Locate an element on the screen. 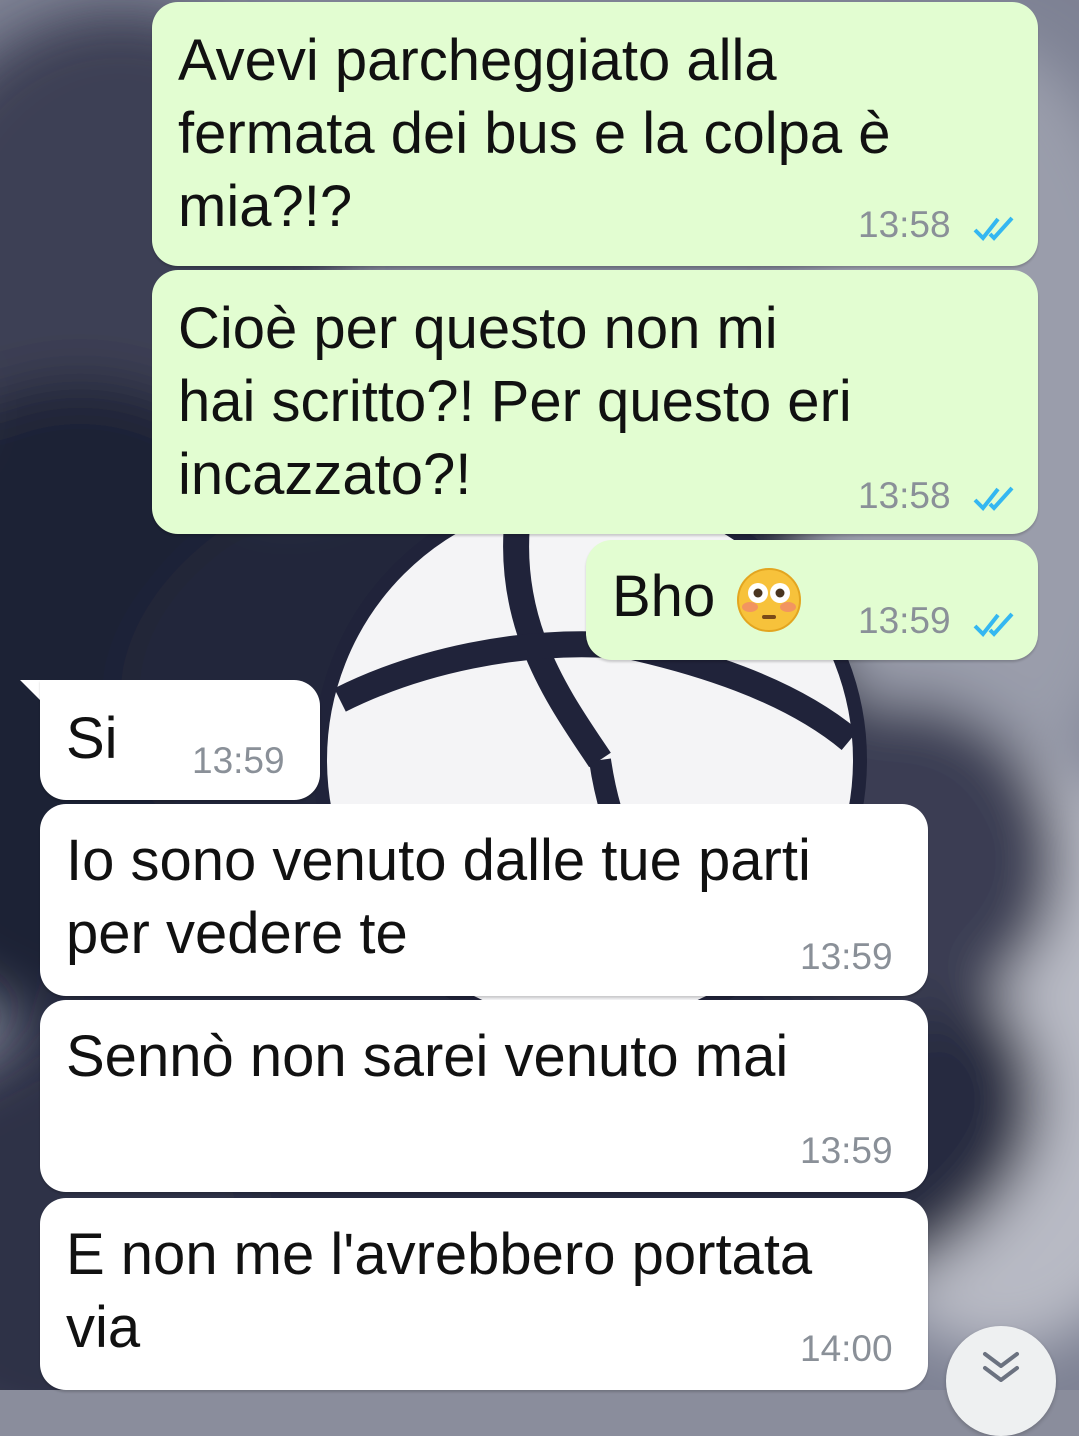 The width and height of the screenshot is (1079, 1436). double-chevron-down-icon is located at coordinates (1001, 1367).